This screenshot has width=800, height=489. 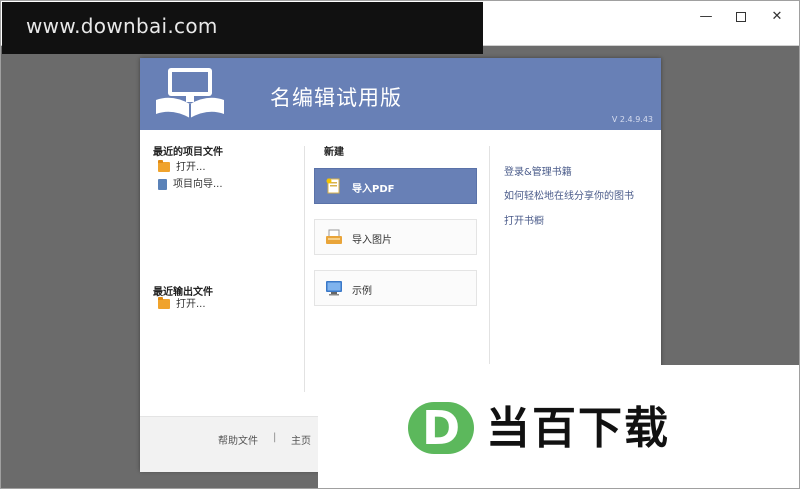 What do you see at coordinates (524, 219) in the screenshot?
I see `open-bookcase-link: 打开书橱` at bounding box center [524, 219].